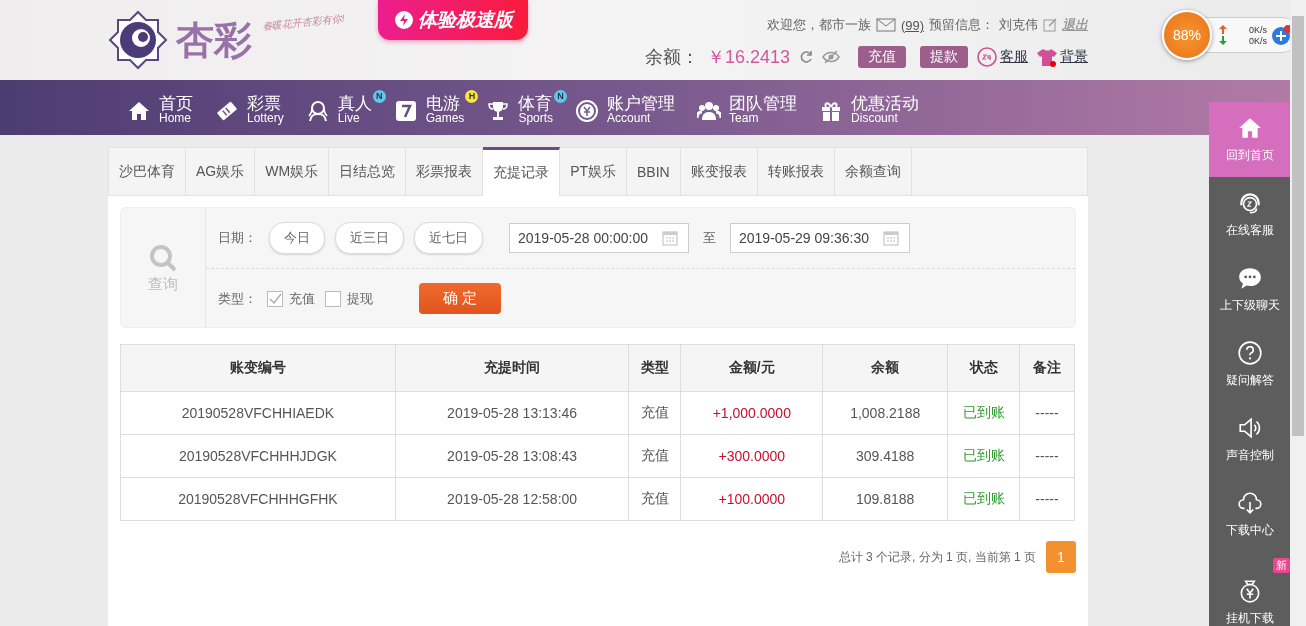 Image resolution: width=1306 pixels, height=626 pixels. I want to click on side-menu-item: 上下级聊天, so click(1249, 289).